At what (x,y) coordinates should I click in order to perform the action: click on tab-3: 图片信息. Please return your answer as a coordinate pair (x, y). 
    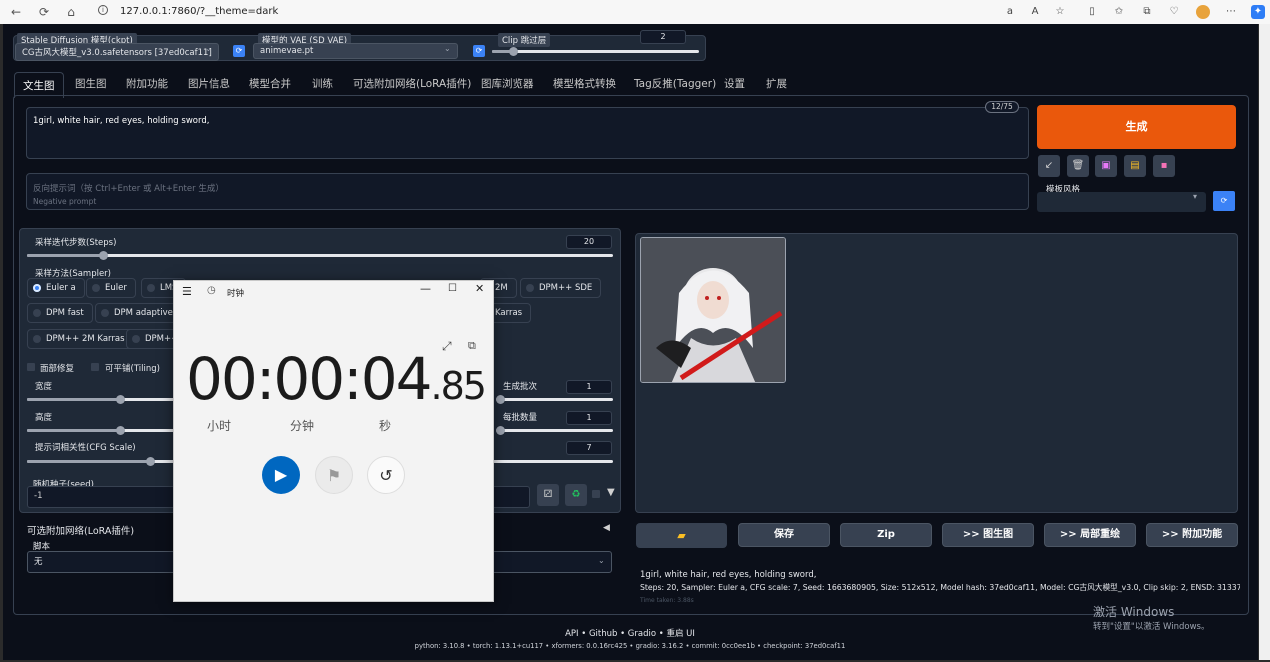
    Looking at the image, I should click on (209, 83).